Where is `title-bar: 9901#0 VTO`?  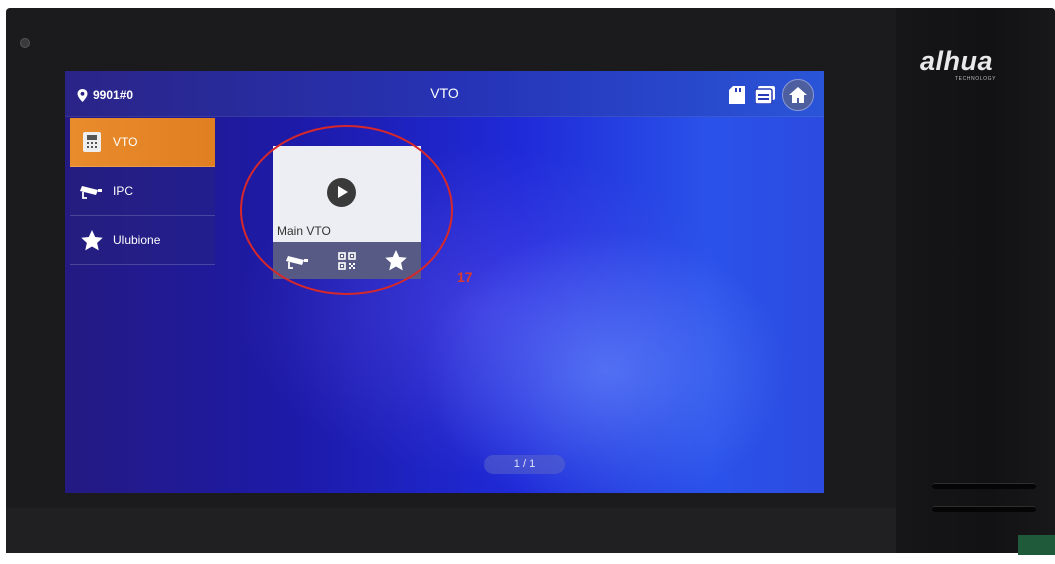
title-bar: 9901#0 VTO is located at coordinates (444, 94).